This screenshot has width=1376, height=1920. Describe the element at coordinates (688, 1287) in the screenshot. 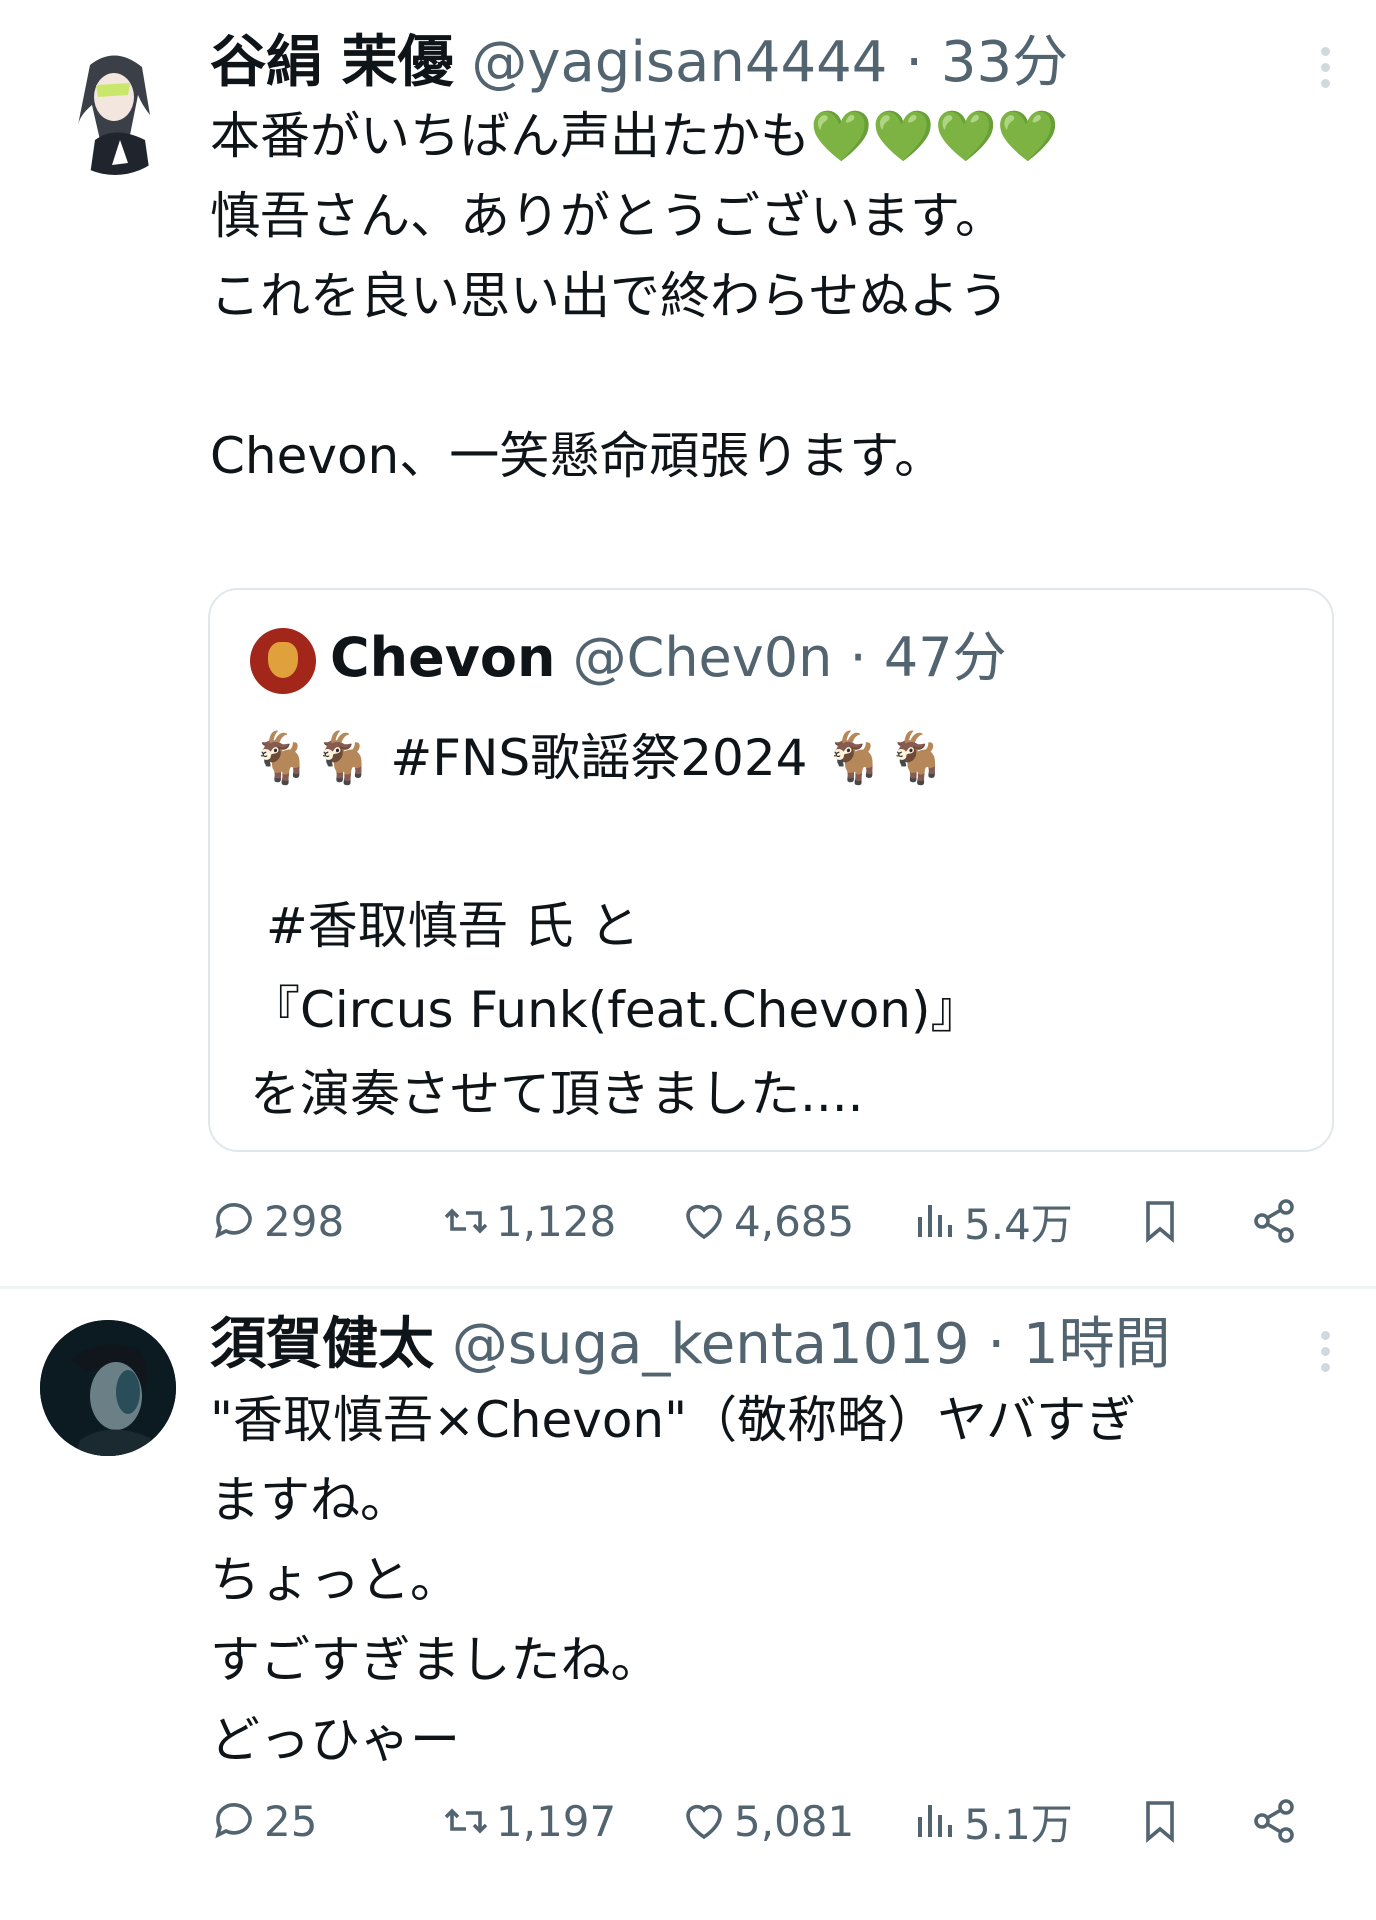

I see `divider` at that location.